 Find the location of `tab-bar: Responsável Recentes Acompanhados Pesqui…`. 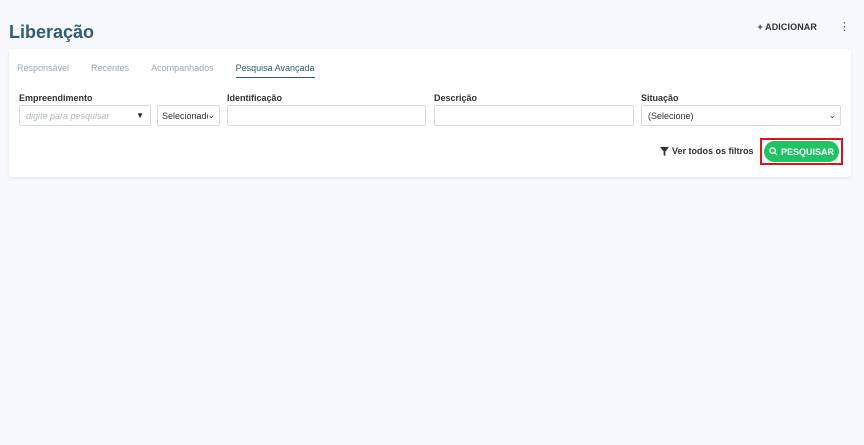

tab-bar: Responsável Recentes Acompanhados Pesqui… is located at coordinates (166, 70).